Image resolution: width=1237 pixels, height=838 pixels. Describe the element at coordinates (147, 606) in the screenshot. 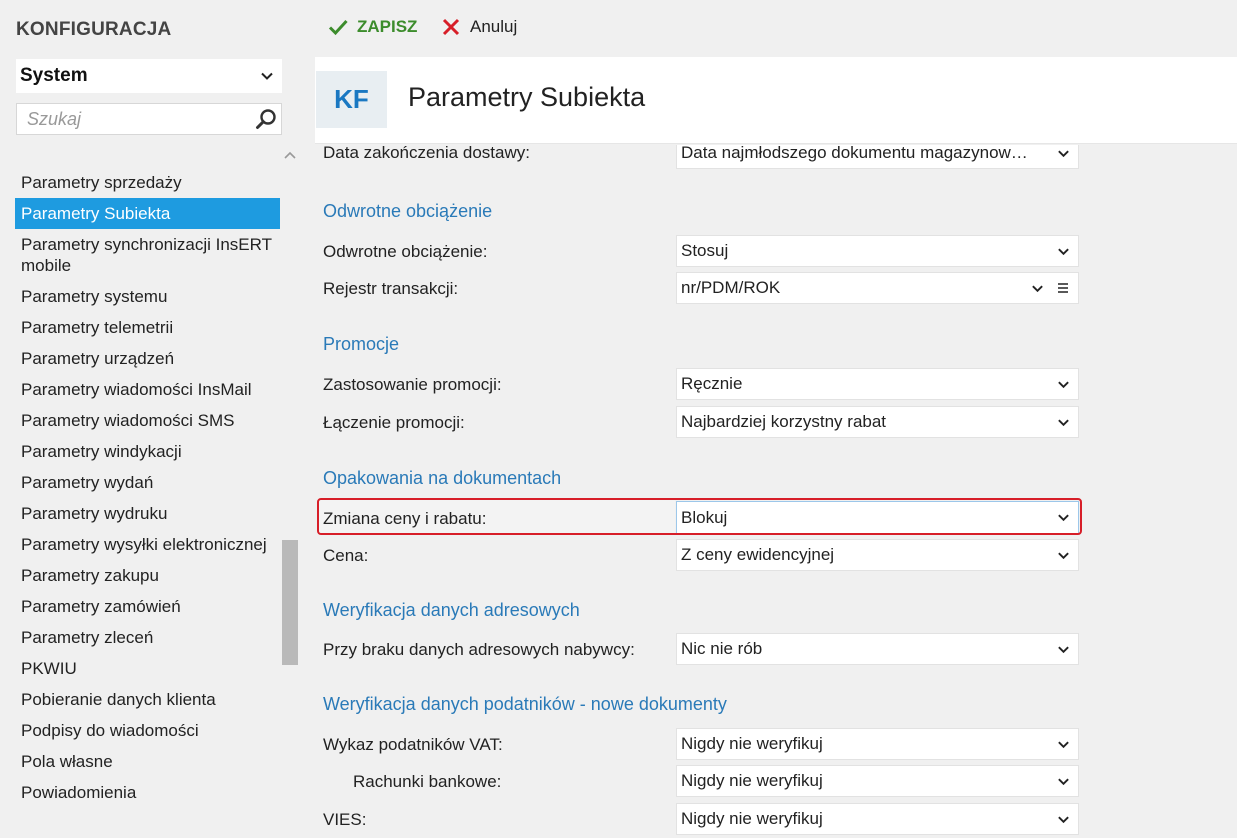

I see `sidebar-item: Parametry zamówień` at that location.